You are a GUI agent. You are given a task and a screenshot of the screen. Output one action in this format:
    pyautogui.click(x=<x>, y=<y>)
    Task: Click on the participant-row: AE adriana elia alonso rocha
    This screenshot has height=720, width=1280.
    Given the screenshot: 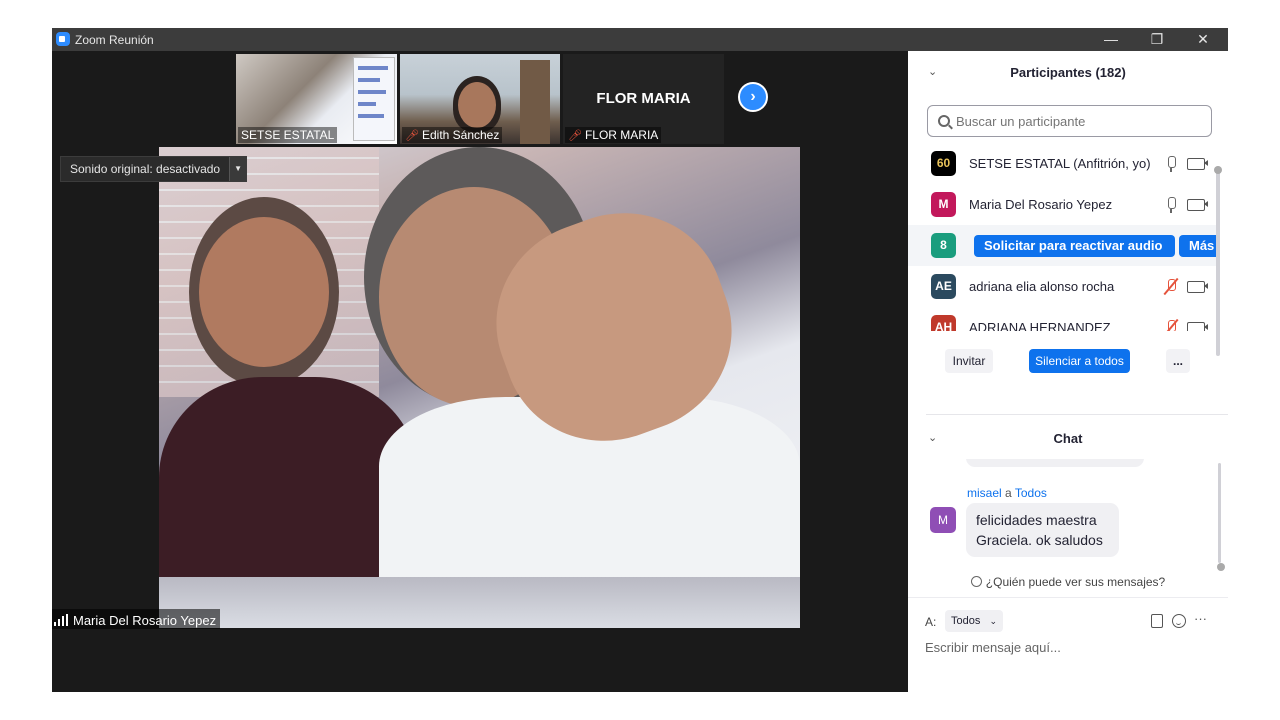 What is the action you would take?
    pyautogui.click(x=1062, y=286)
    